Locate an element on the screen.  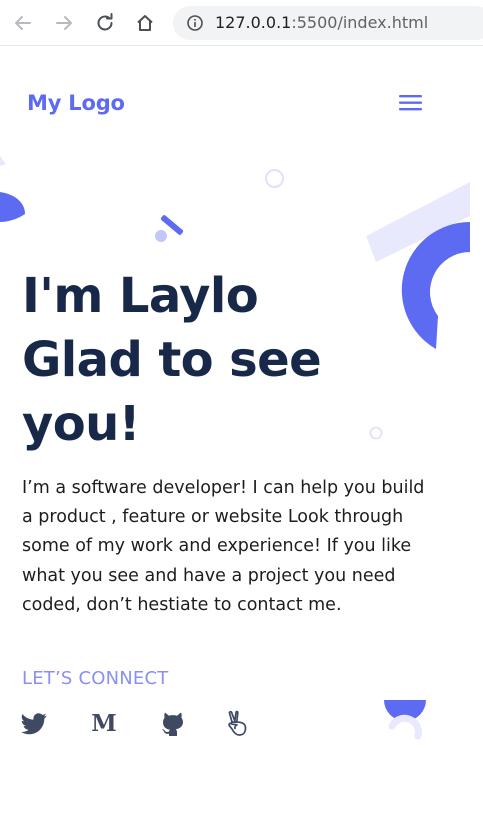
github-icon is located at coordinates (172, 724).